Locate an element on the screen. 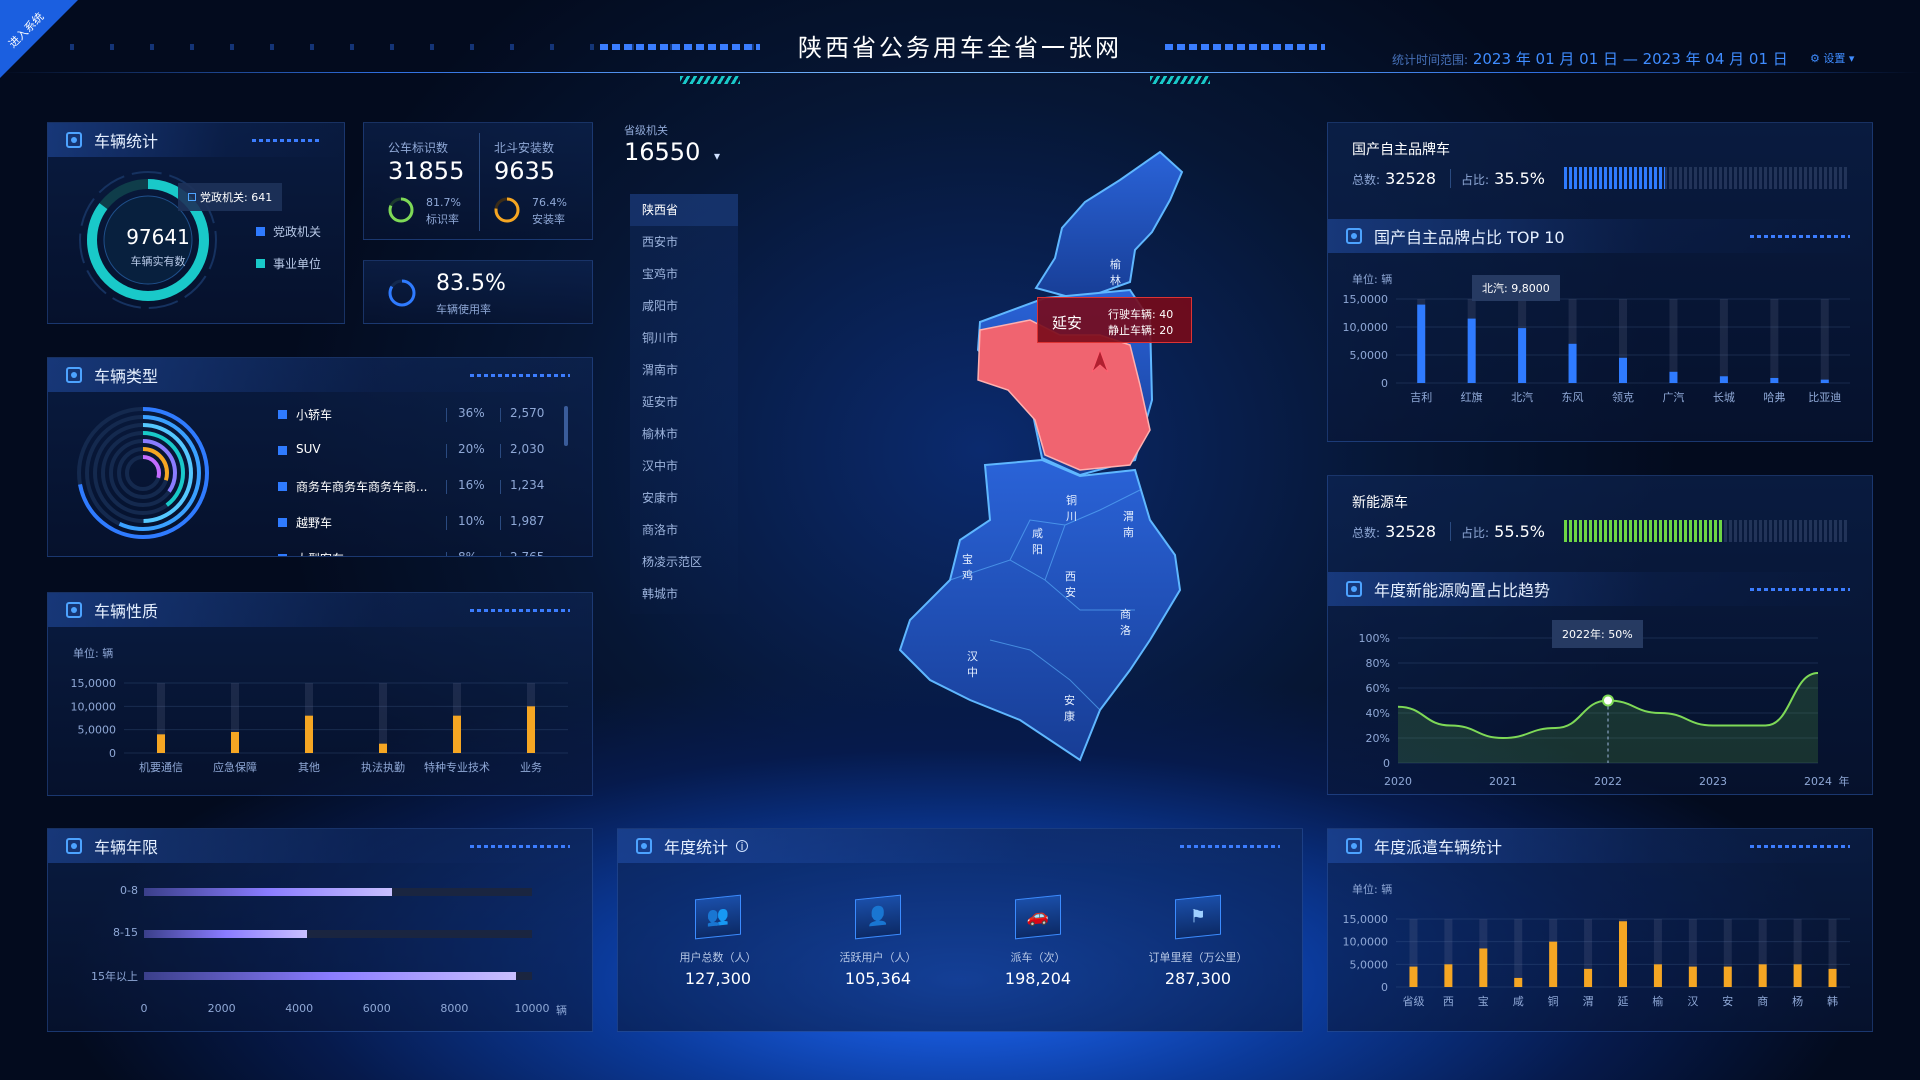  type-row: SUV 20% 2,030 is located at coordinates (418, 452).